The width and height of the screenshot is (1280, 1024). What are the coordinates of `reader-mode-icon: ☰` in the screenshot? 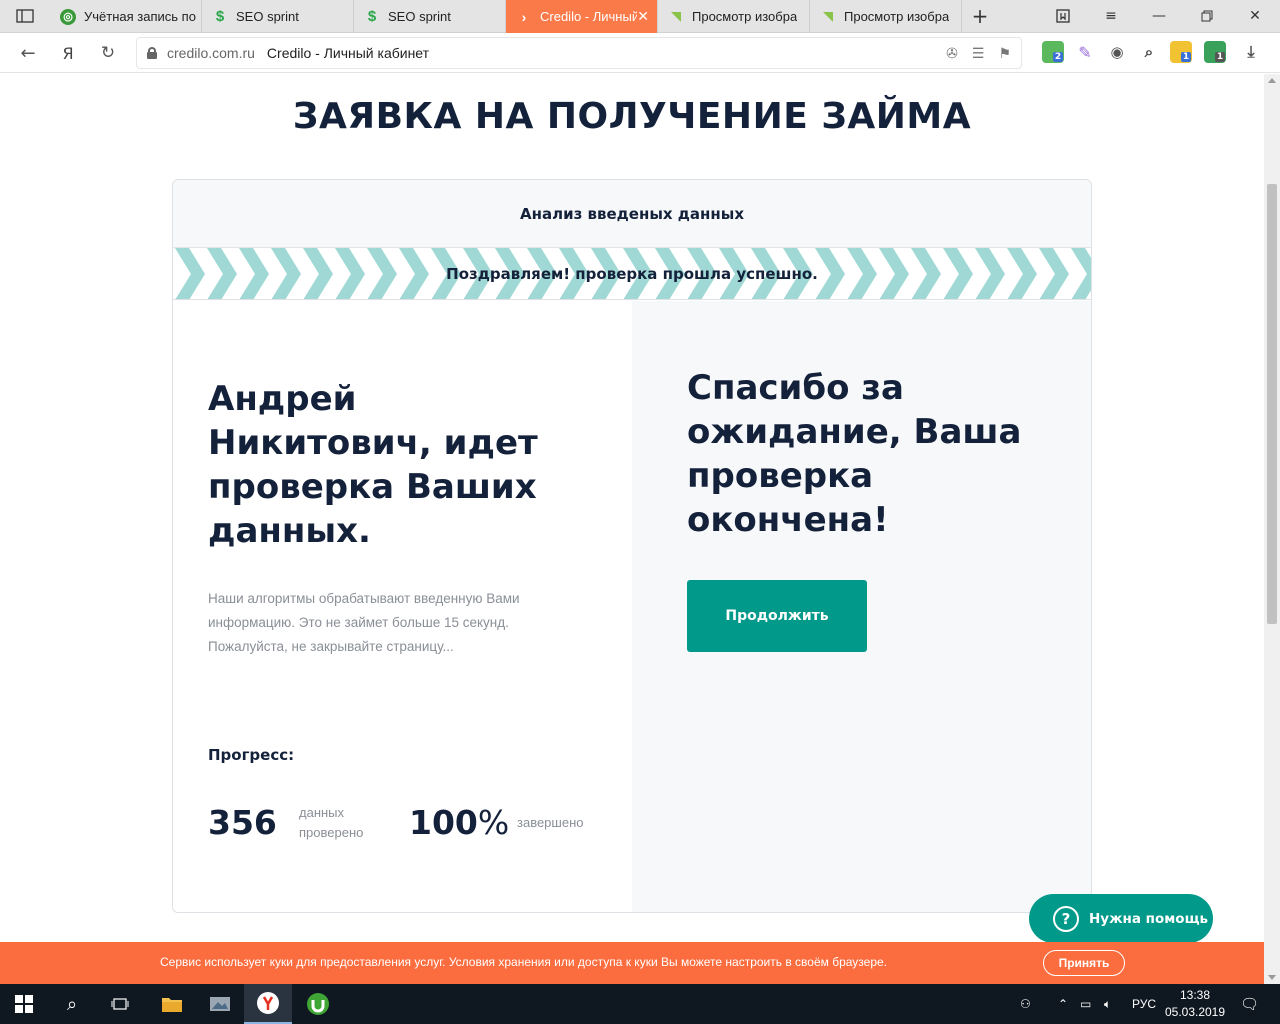 It's located at (978, 53).